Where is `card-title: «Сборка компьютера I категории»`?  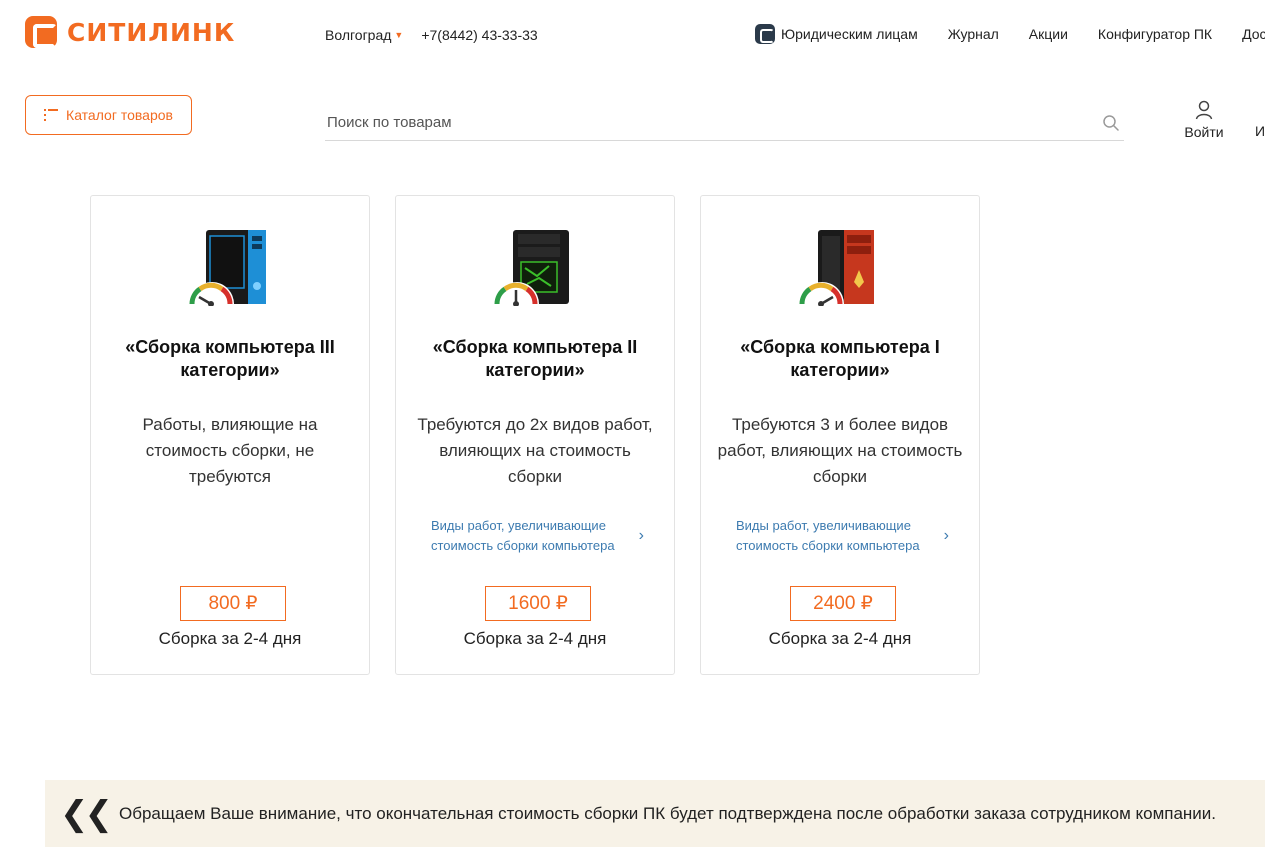
card-title: «Сборка компьютера I категории» is located at coordinates (840, 358).